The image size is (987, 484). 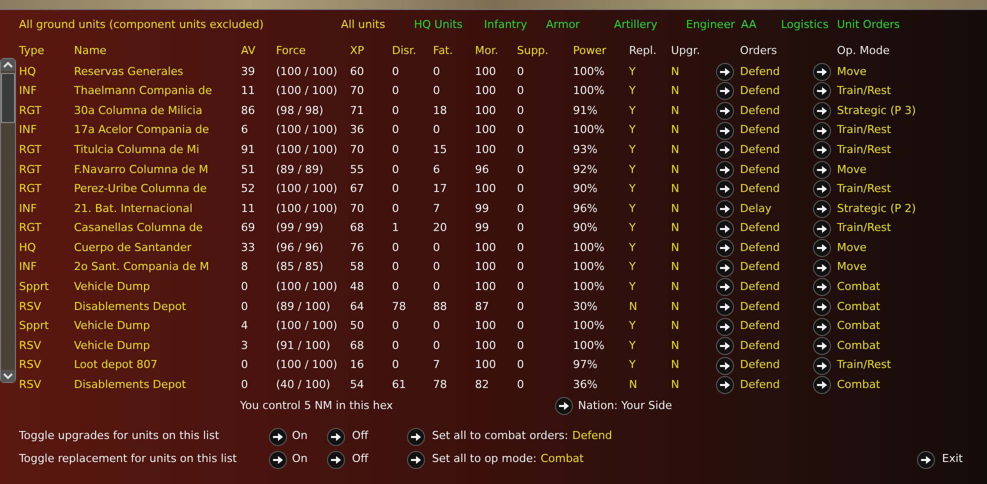 I want to click on table-cell-text: 0, so click(x=395, y=208).